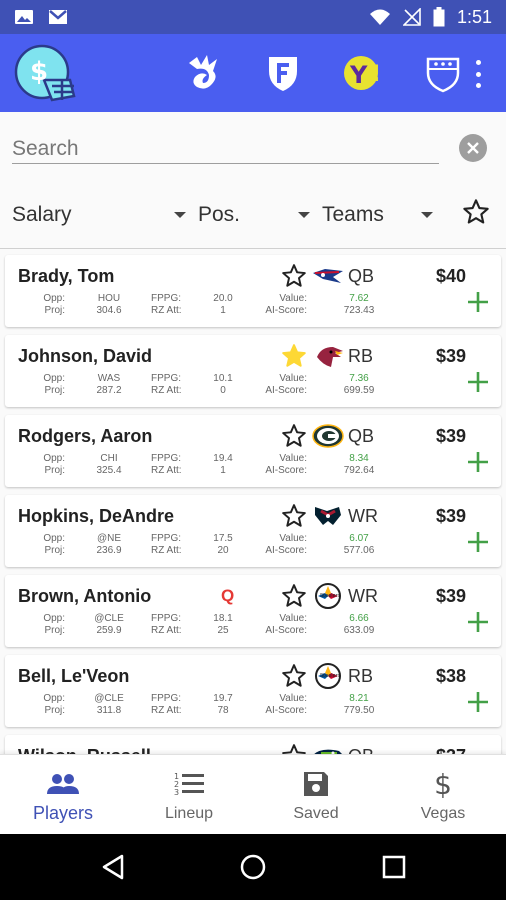 This screenshot has height=900, width=506. I want to click on patriots-logo, so click(328, 276).